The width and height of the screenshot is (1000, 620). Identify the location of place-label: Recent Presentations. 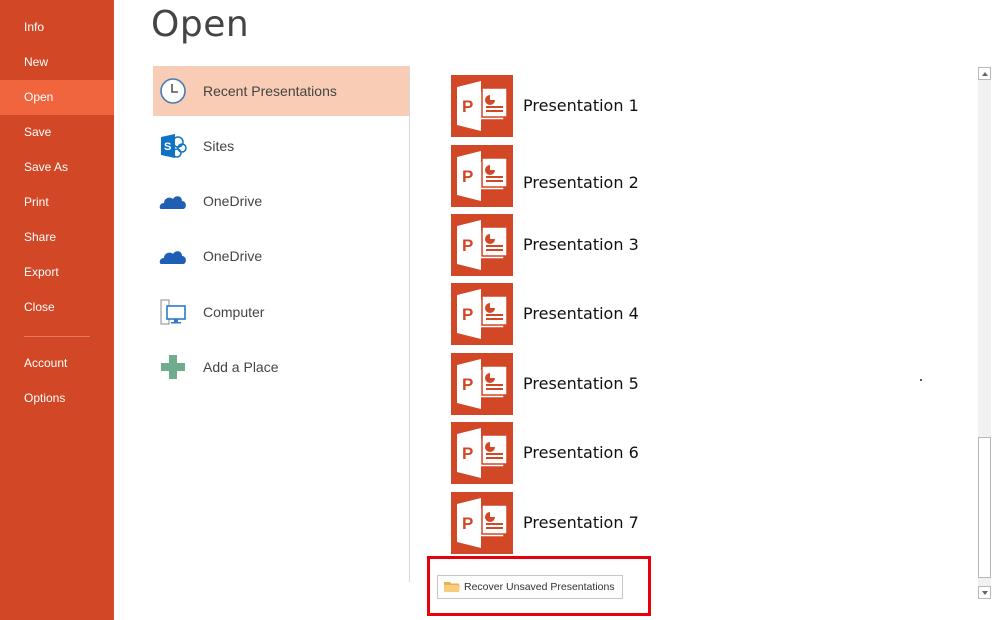
(270, 91).